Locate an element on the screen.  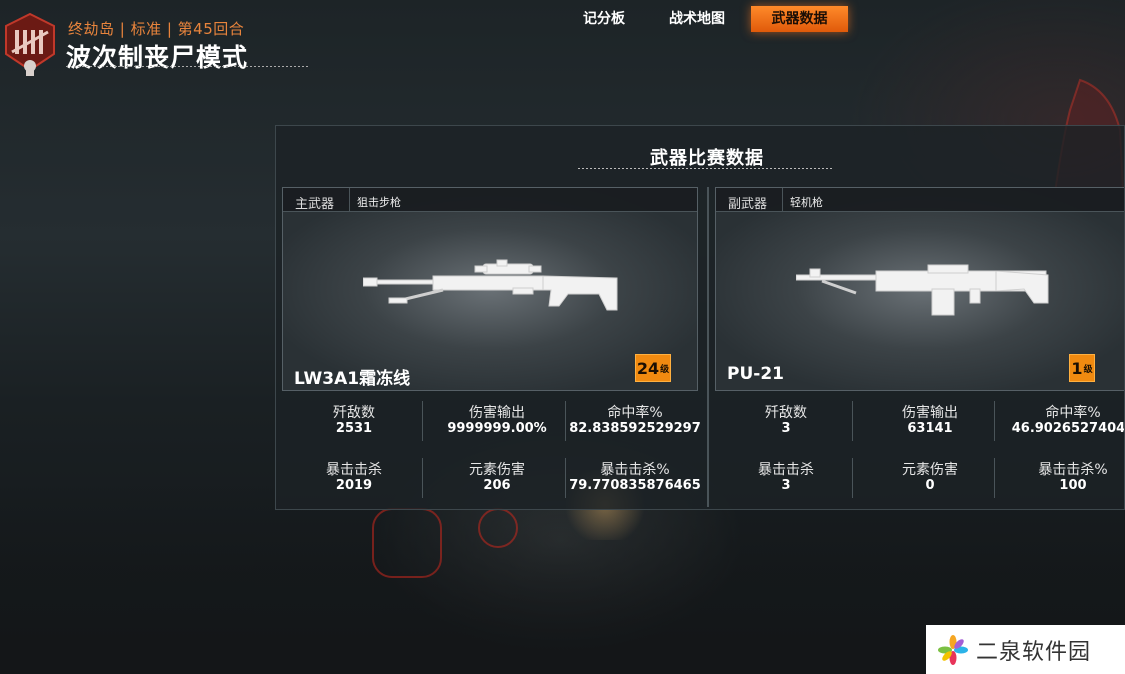
stat-value: 82.838592529297 is located at coordinates (635, 428).